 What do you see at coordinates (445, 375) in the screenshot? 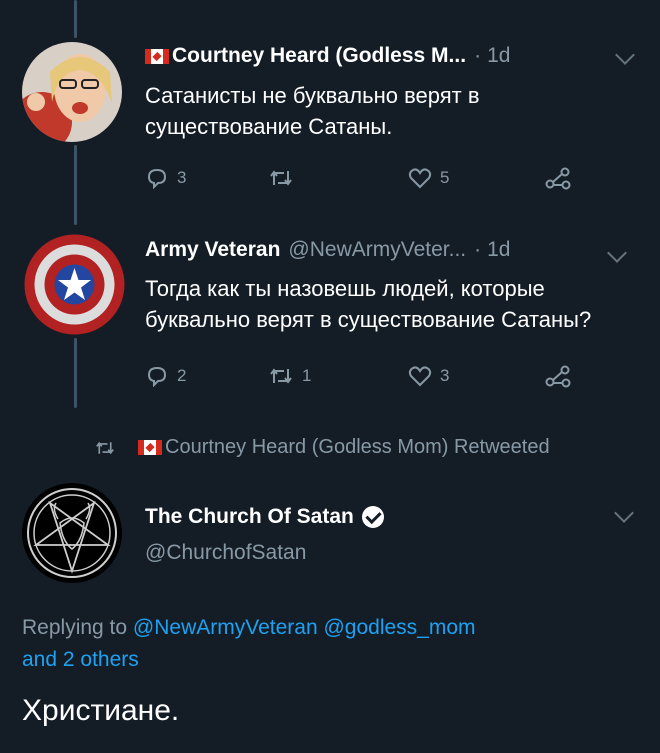
I see `tweet2-like-count: 3` at bounding box center [445, 375].